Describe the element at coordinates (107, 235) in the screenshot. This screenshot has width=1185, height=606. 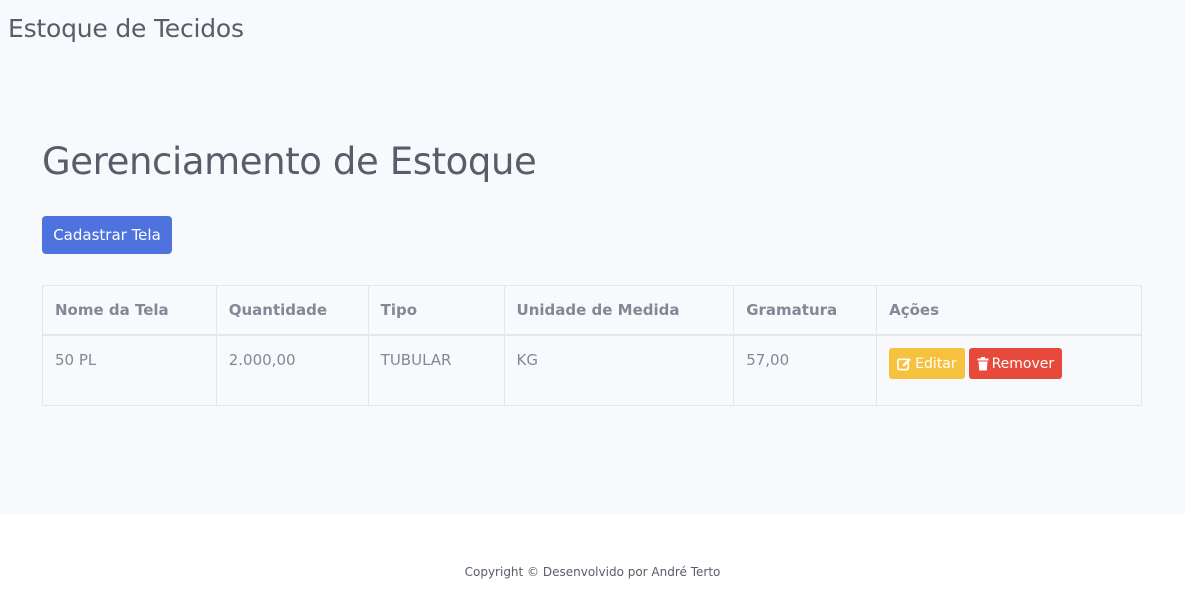
I see `add-fabric-button: Cadastrar Tela` at that location.